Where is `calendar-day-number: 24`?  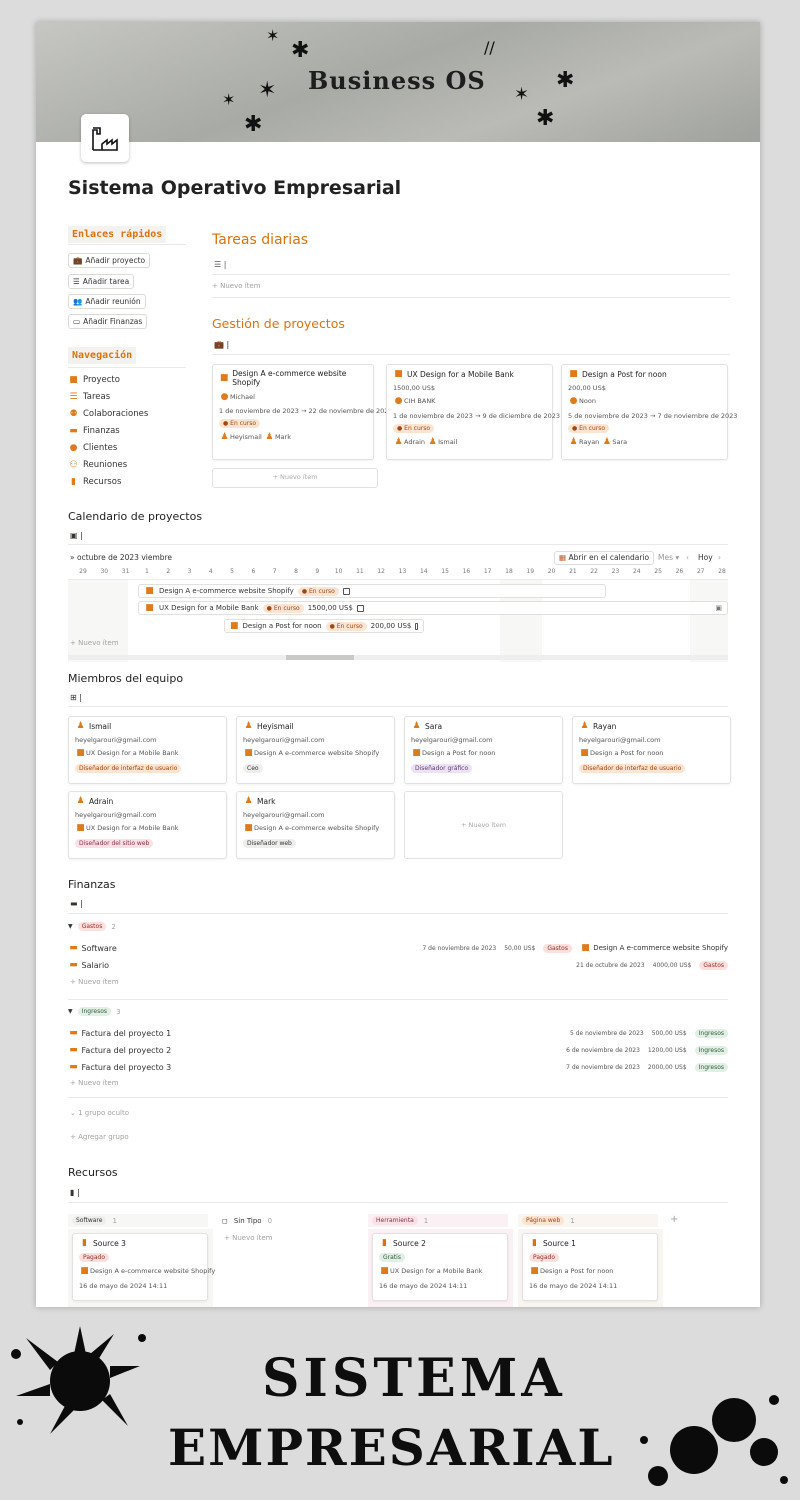
calendar-day-number: 24 is located at coordinates (636, 571).